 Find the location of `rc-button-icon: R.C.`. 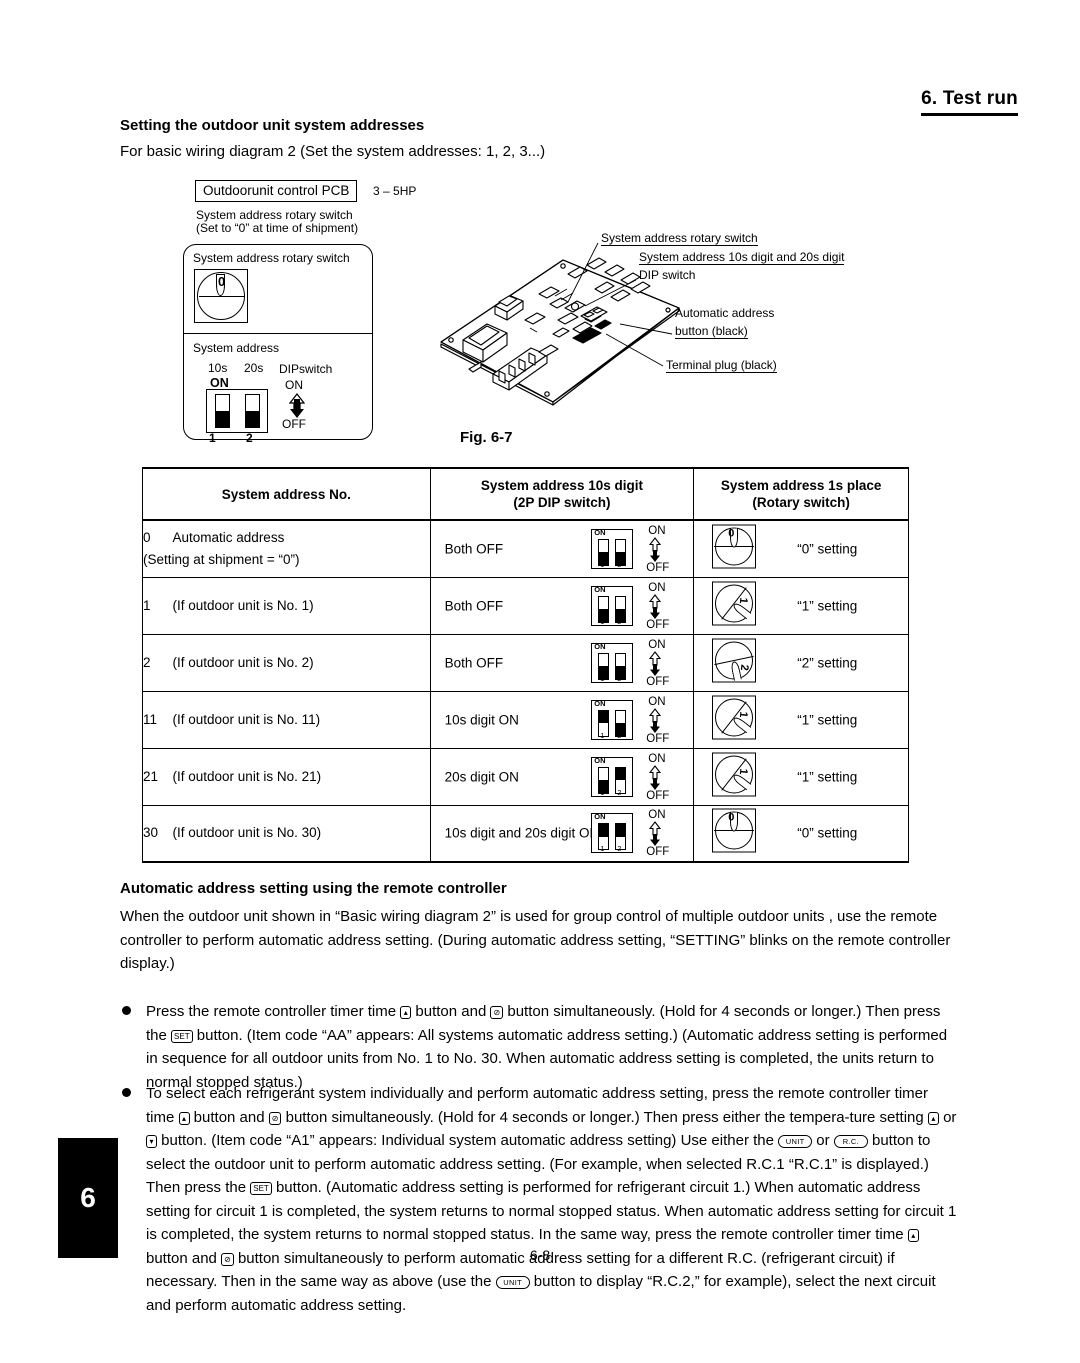

rc-button-icon: R.C. is located at coordinates (850, 1141).